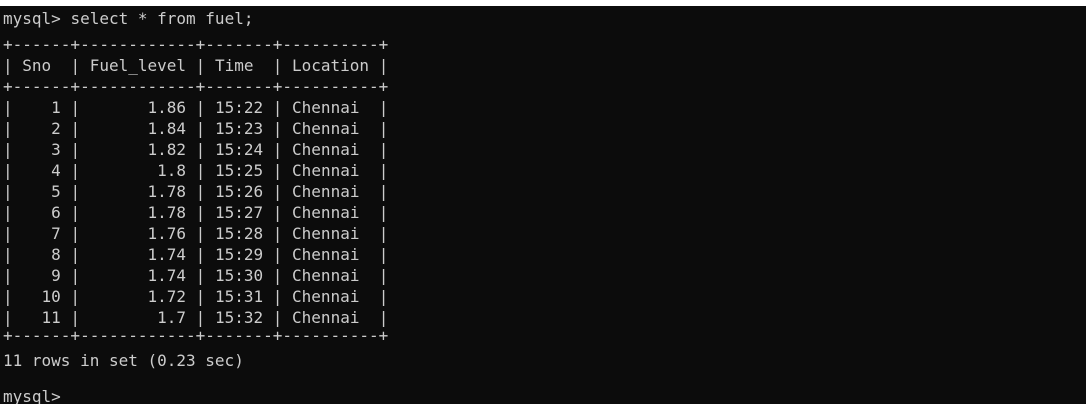 The image size is (1086, 404). Describe the element at coordinates (239, 212) in the screenshot. I see `cell-time: 15:27` at that location.